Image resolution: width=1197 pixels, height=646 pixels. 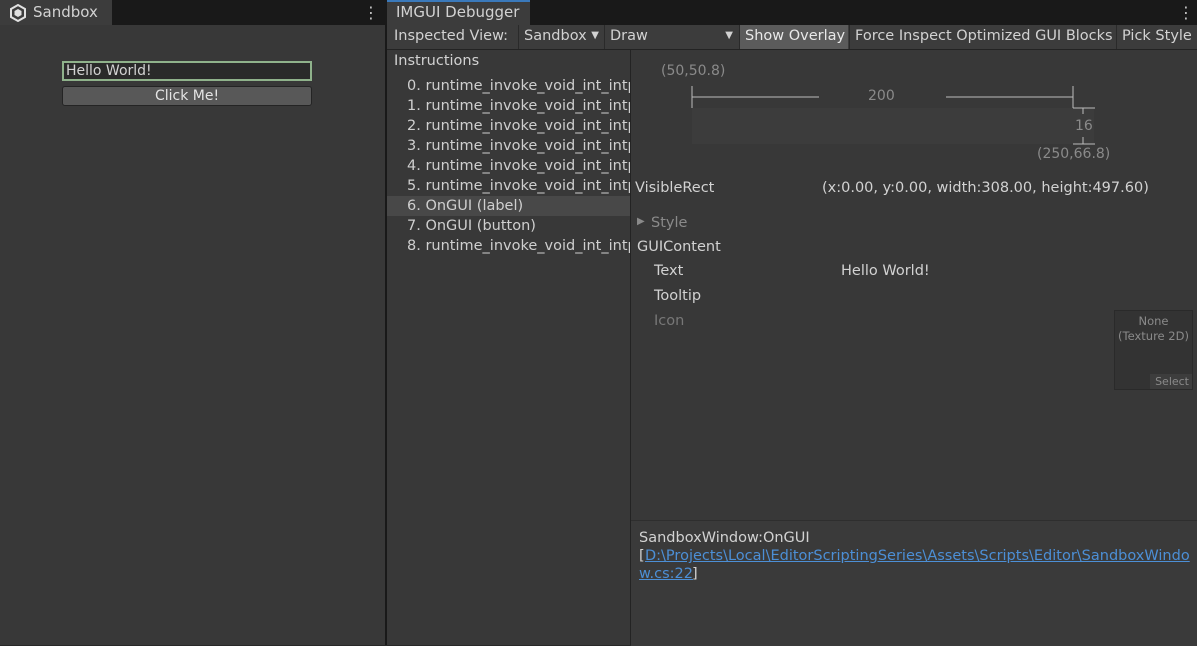 I want to click on text-field-value: Hello World!, so click(x=885, y=271).